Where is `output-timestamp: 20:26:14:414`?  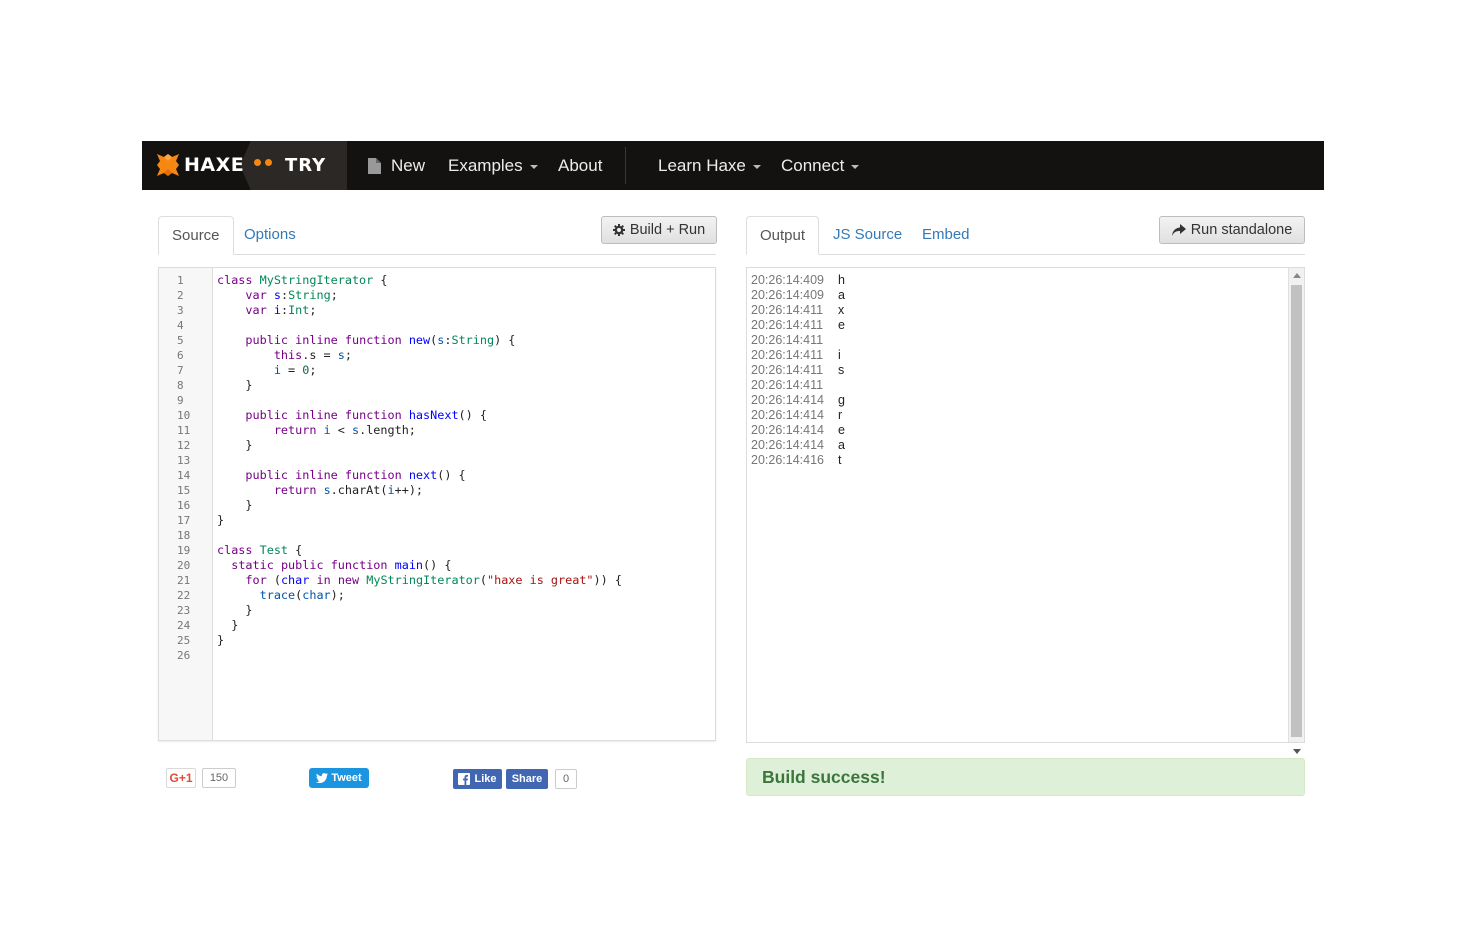
output-timestamp: 20:26:14:414 is located at coordinates (787, 415).